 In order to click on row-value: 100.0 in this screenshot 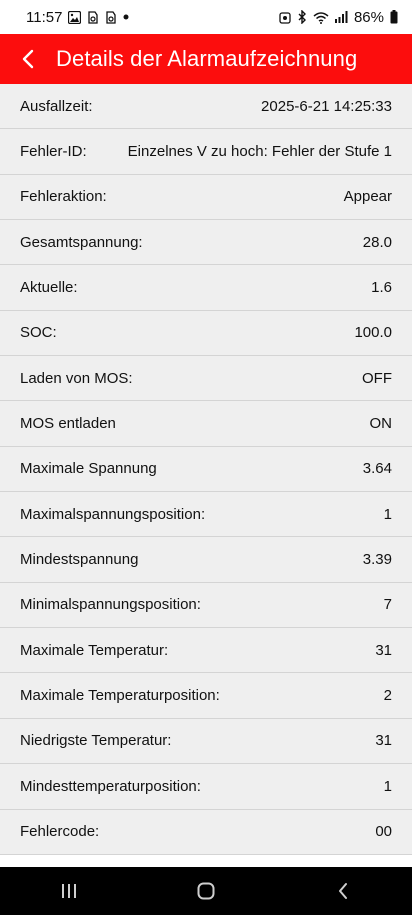, I will do `click(373, 333)`.